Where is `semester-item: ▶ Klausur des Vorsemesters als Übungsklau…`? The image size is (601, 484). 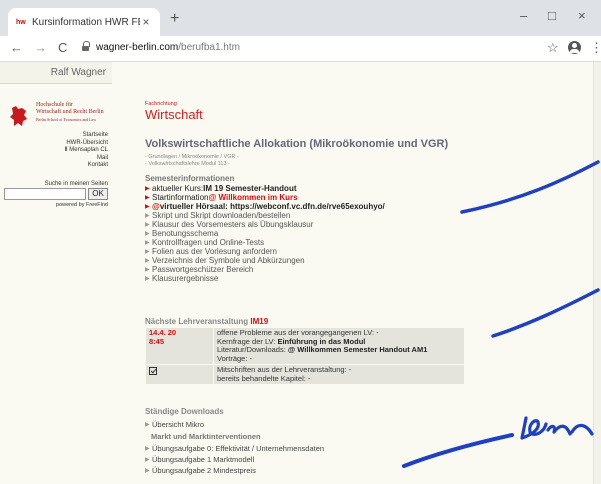
semester-item: ▶ Klausur des Vorsemesters als Übungsklau… is located at coordinates (305, 224).